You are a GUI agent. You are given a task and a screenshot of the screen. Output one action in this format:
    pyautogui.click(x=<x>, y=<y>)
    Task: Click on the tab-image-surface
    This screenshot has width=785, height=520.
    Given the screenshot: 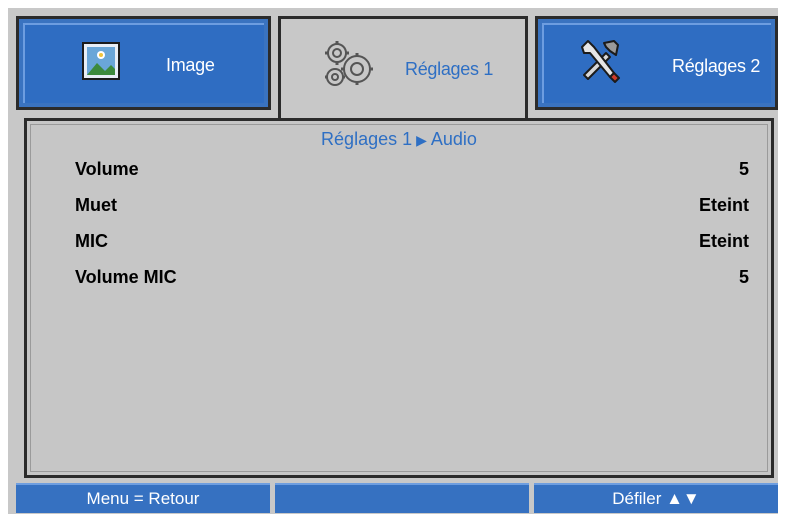 What is the action you would take?
    pyautogui.click(x=143, y=63)
    